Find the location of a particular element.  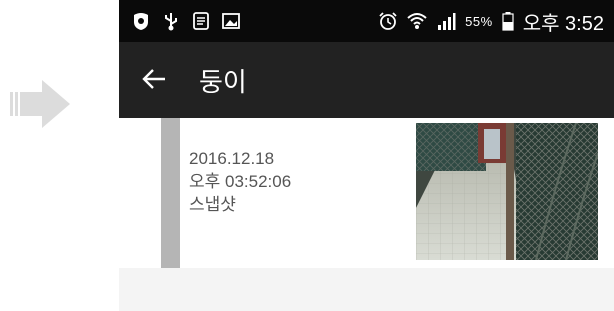

battery-percent: 55% is located at coordinates (479, 21).